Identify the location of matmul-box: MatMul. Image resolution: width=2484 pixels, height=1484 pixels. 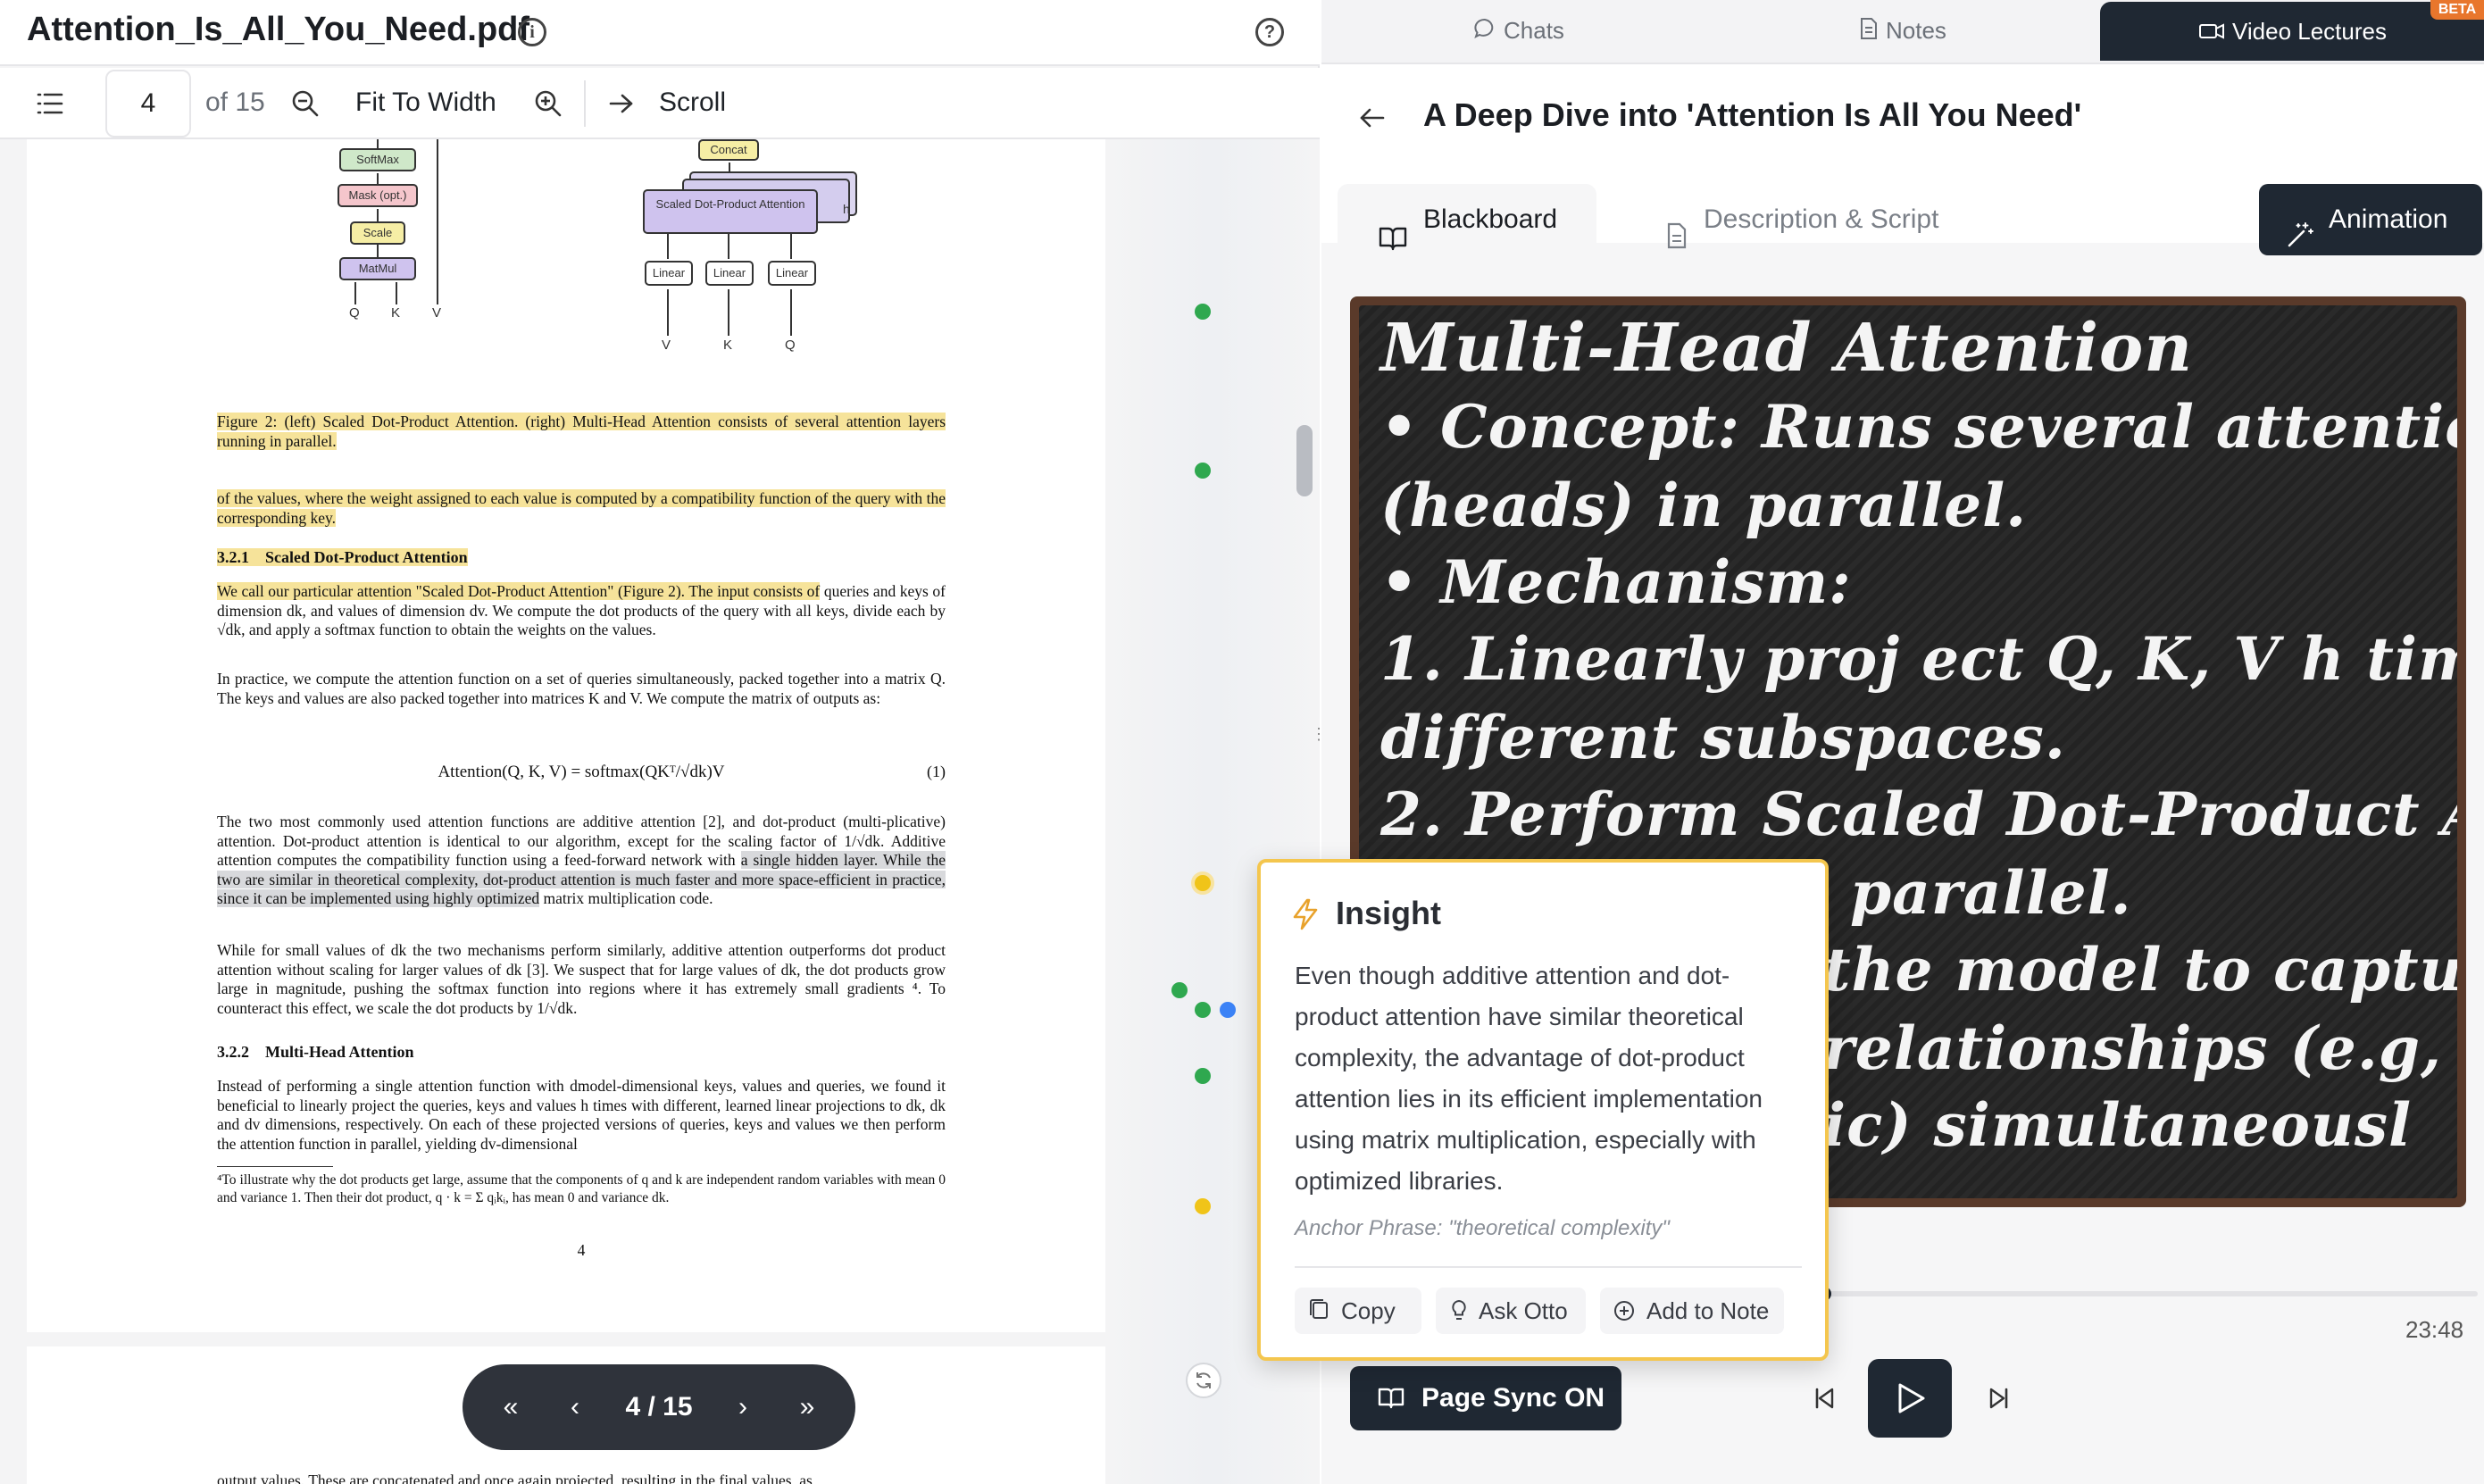
(377, 268).